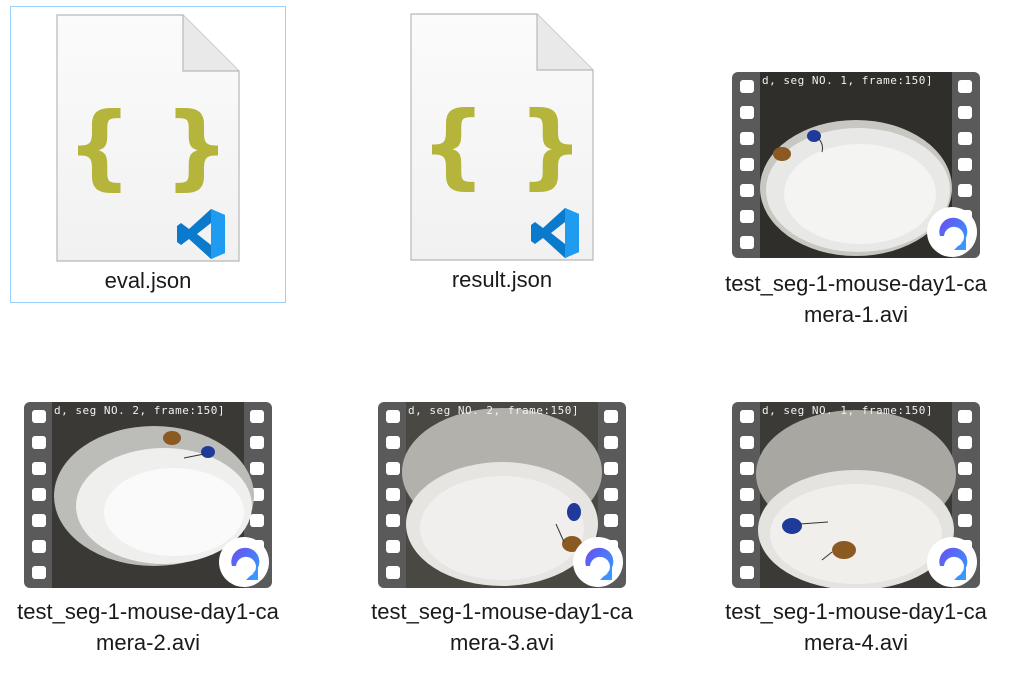 The width and height of the screenshot is (1020, 683). Describe the element at coordinates (148, 280) in the screenshot. I see `file-name-label: eval.json` at that location.